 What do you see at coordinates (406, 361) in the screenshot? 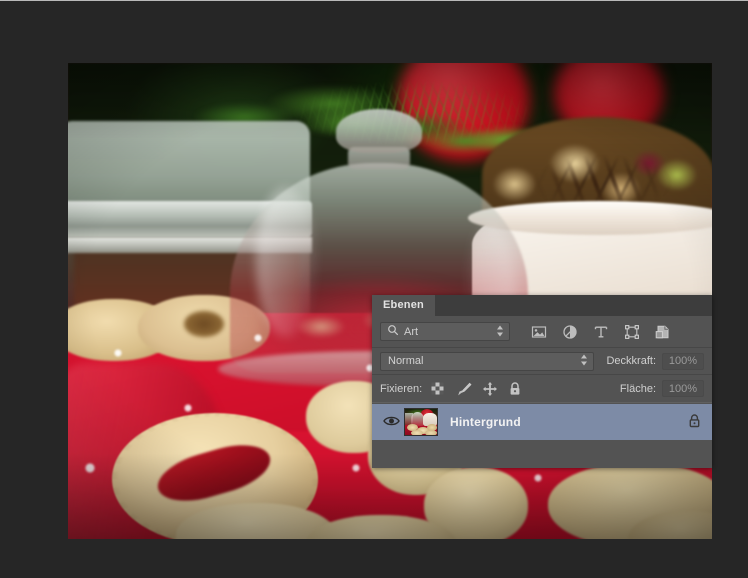
I see `blend-mode-value: Normal` at bounding box center [406, 361].